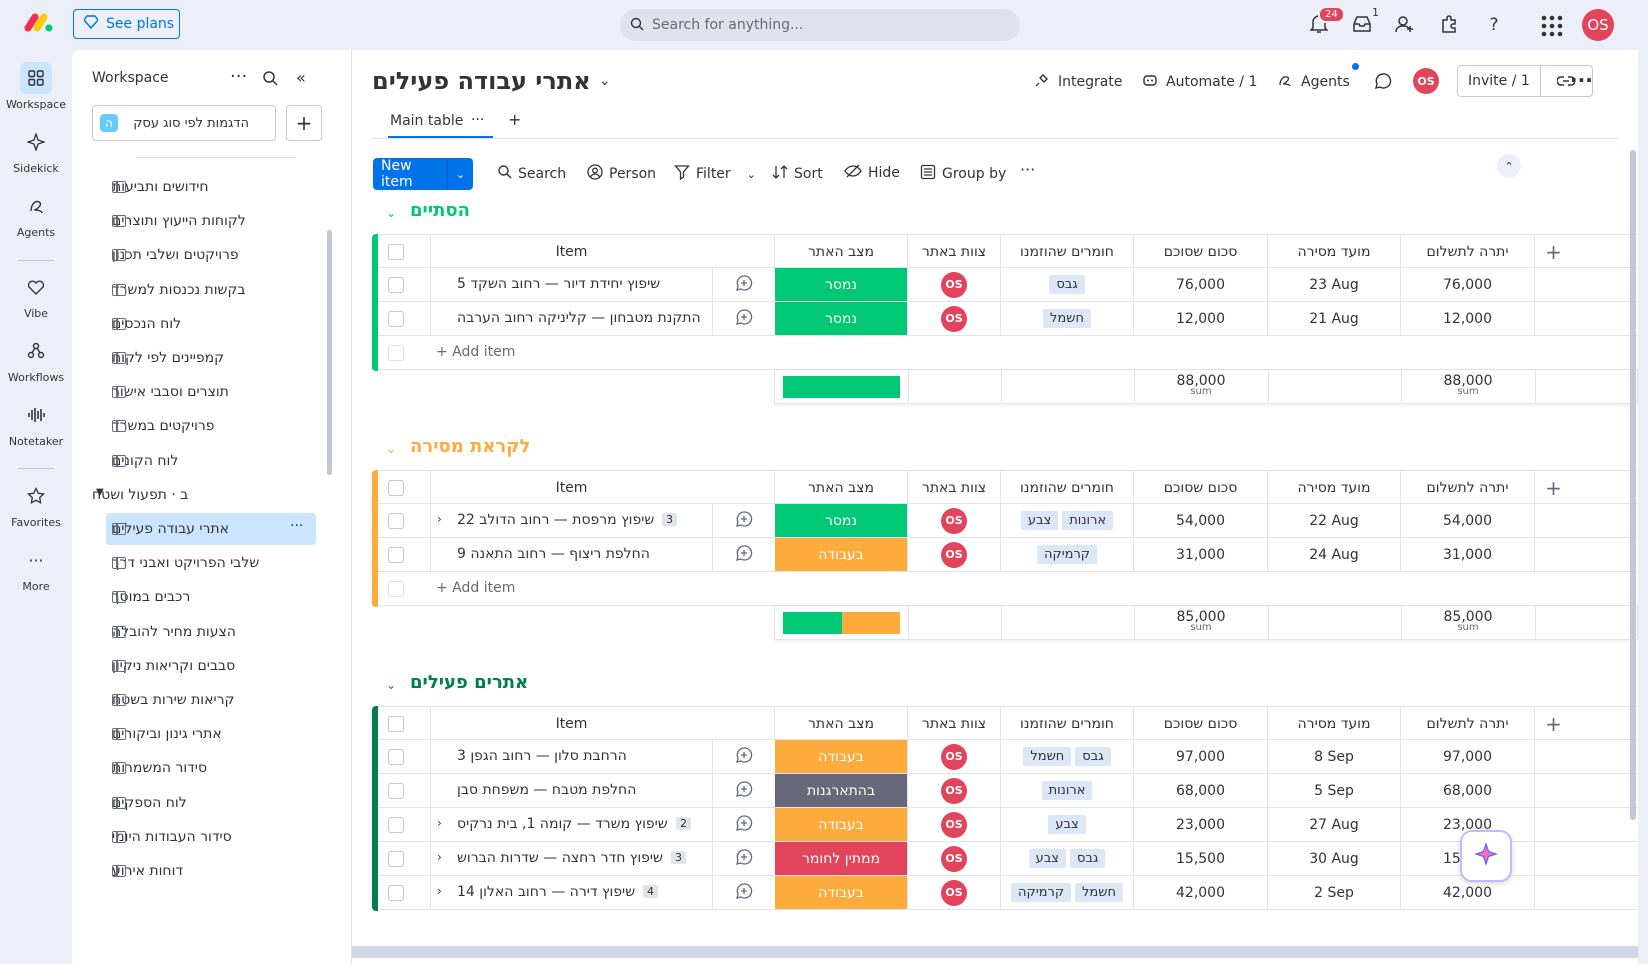 This screenshot has width=1648, height=964. Describe the element at coordinates (36, 359) in the screenshot. I see `rail-workflows: Workflows` at that location.